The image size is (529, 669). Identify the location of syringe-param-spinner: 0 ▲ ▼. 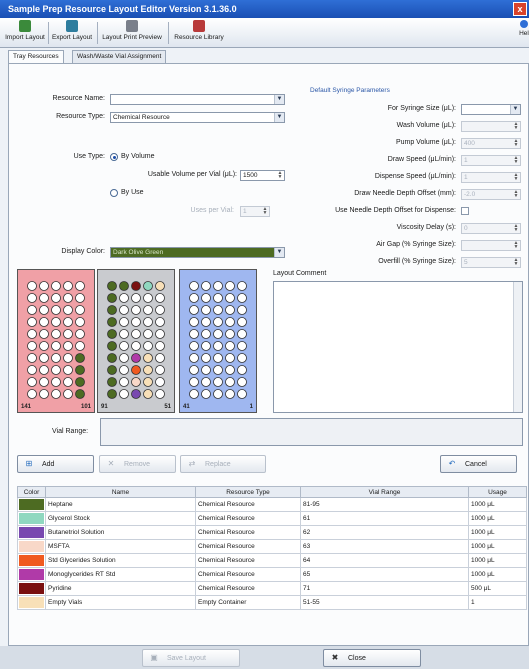
(491, 228).